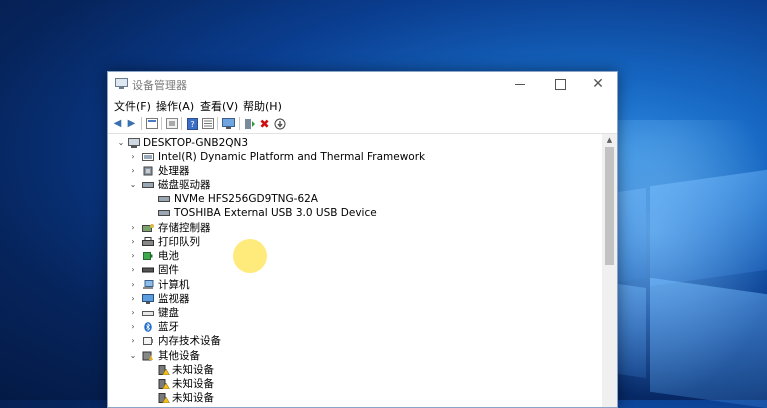 This screenshot has width=767, height=408. What do you see at coordinates (147, 356) in the screenshot?
I see `other-devices-icon` at bounding box center [147, 356].